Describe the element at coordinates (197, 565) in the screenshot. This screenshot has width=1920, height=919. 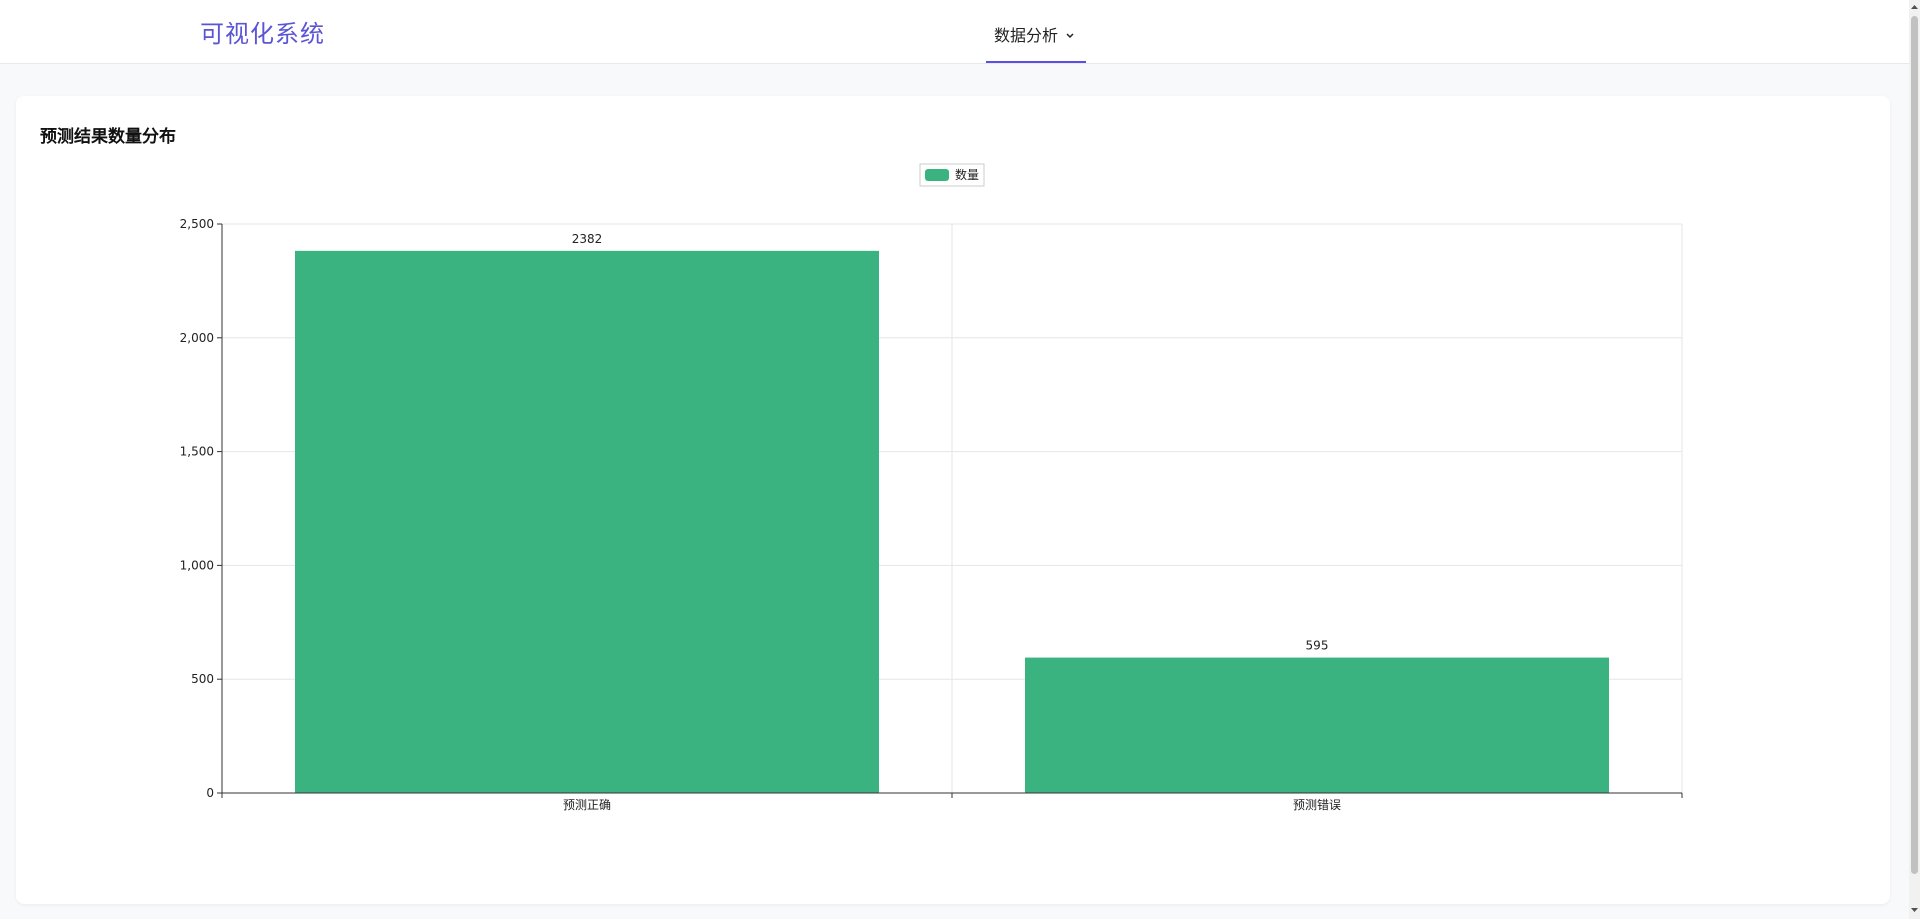
I see `y-tick-label: 1,000` at that location.